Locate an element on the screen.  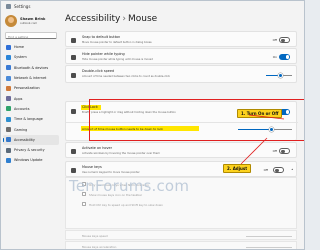
hide-toggle-label: On is located at coordinates (274, 57).